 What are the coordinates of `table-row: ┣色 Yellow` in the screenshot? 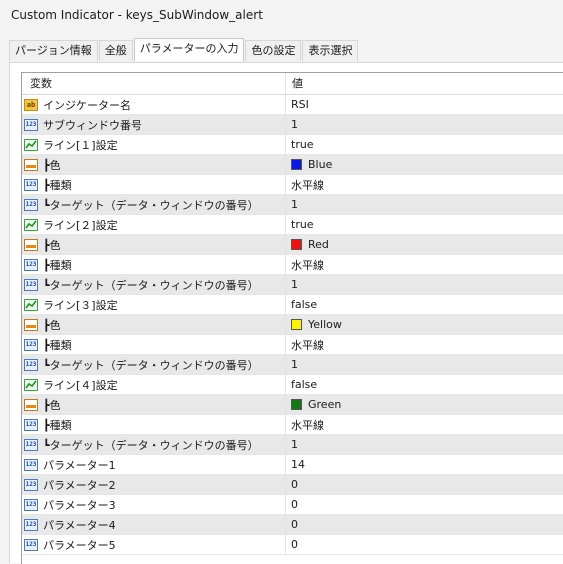 It's located at (292, 325).